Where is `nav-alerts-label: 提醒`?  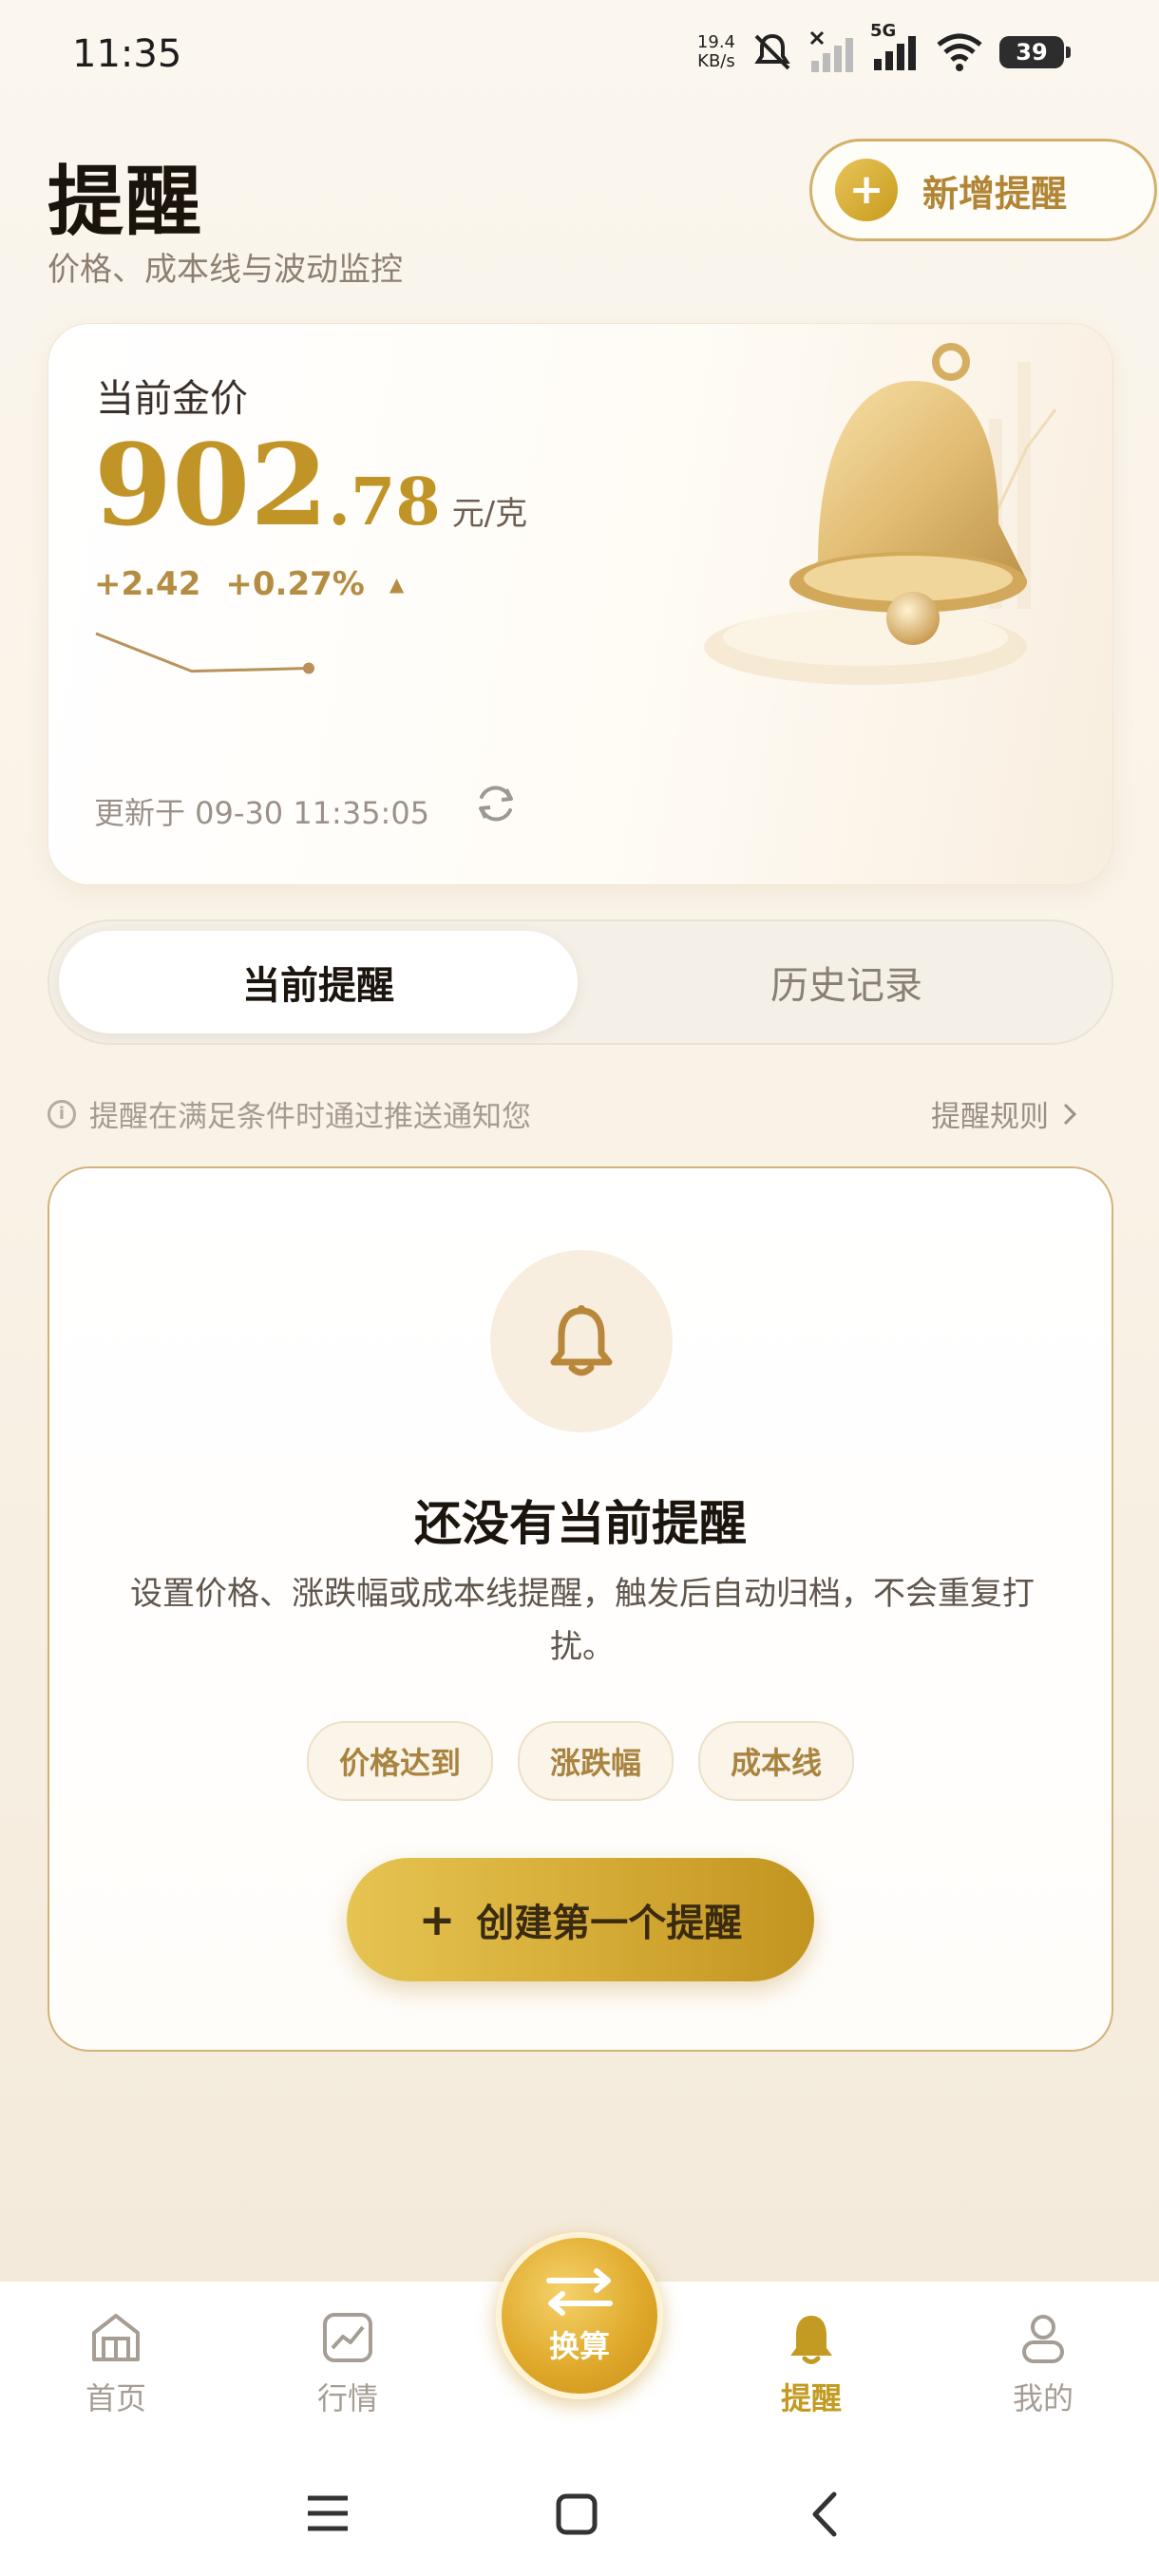
nav-alerts-label: 提醒 is located at coordinates (811, 2398).